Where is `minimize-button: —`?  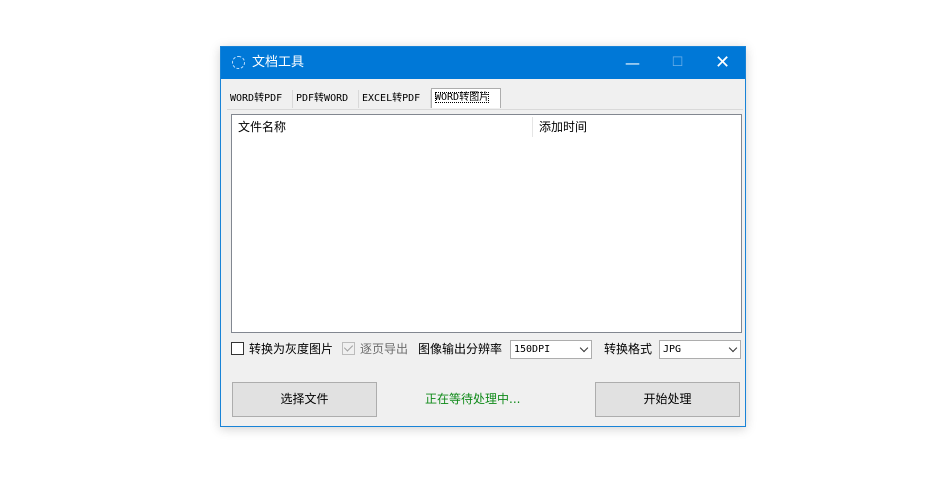 minimize-button: — is located at coordinates (632, 63).